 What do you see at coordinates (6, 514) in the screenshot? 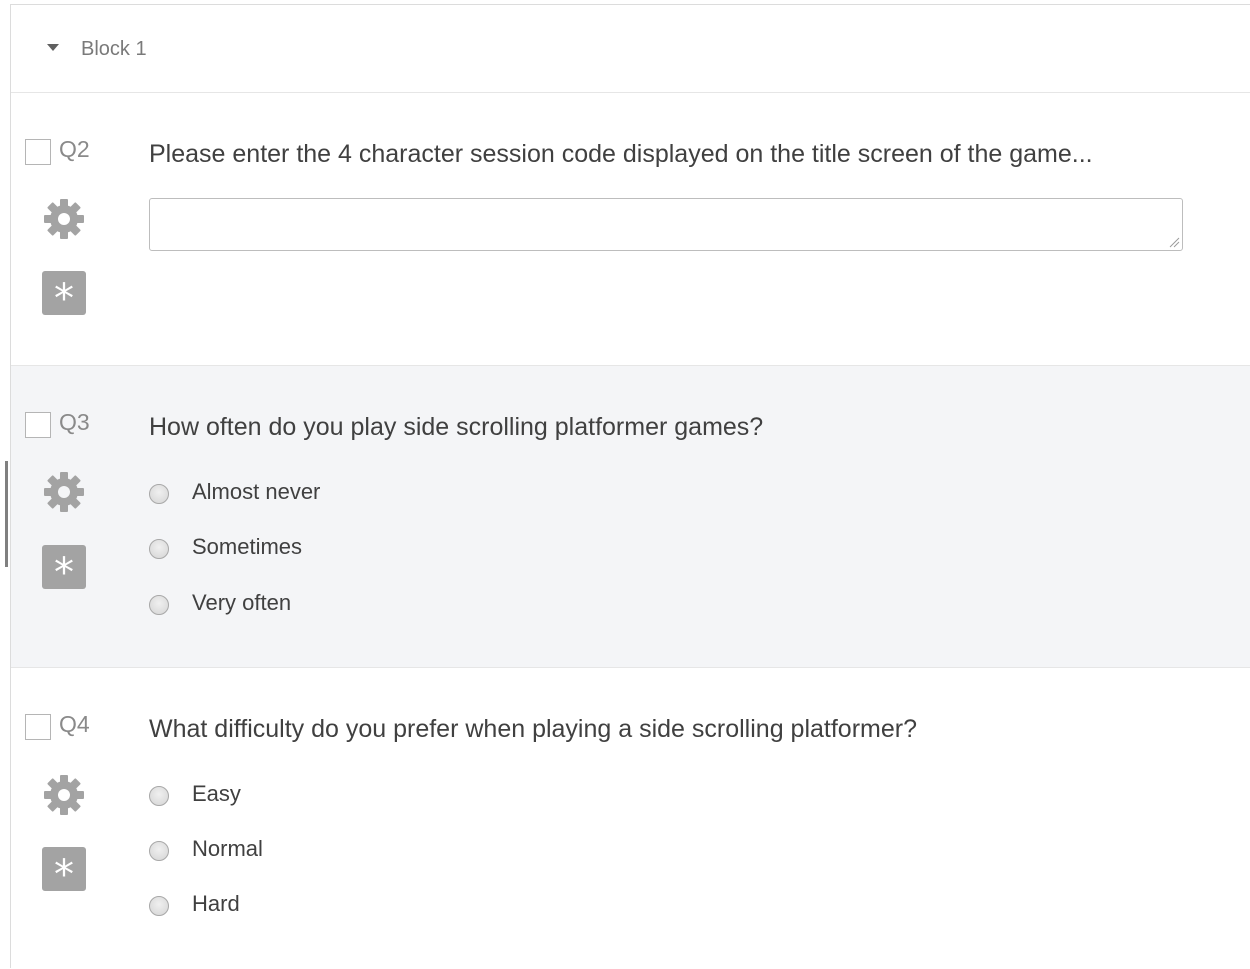
I see `question-drag-handle` at bounding box center [6, 514].